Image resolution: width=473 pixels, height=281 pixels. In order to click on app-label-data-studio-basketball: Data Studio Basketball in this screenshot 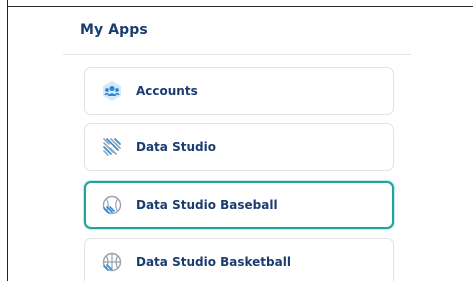, I will do `click(213, 262)`.